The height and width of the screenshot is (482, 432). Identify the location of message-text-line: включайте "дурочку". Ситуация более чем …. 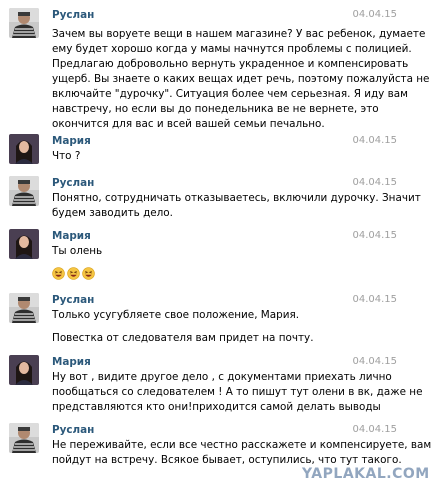
(230, 94).